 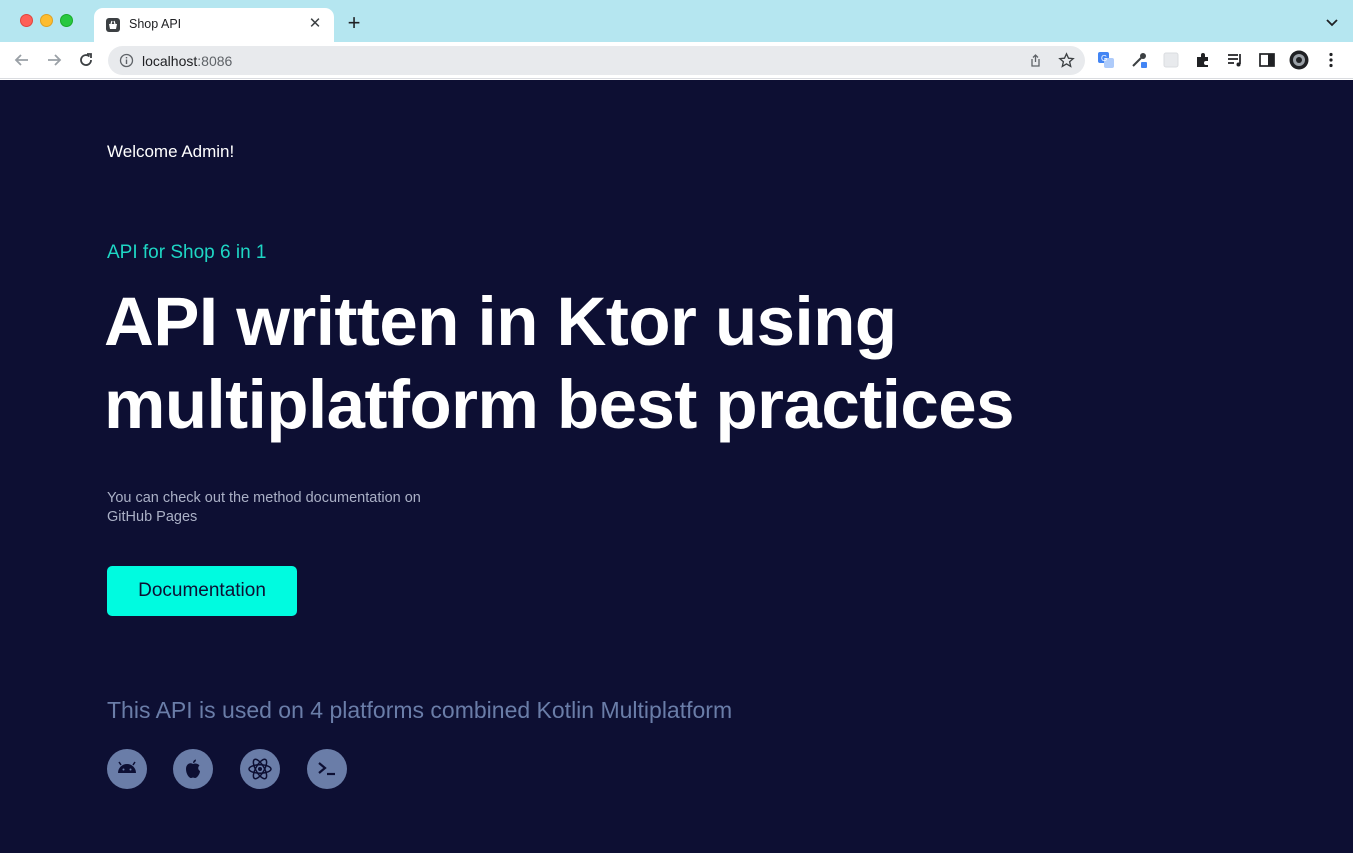 What do you see at coordinates (127, 769) in the screenshot?
I see `android-icon` at bounding box center [127, 769].